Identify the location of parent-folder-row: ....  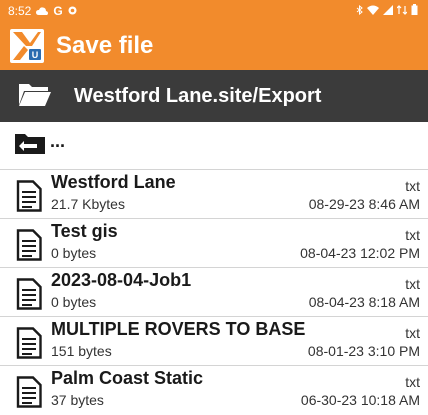
(214, 145).